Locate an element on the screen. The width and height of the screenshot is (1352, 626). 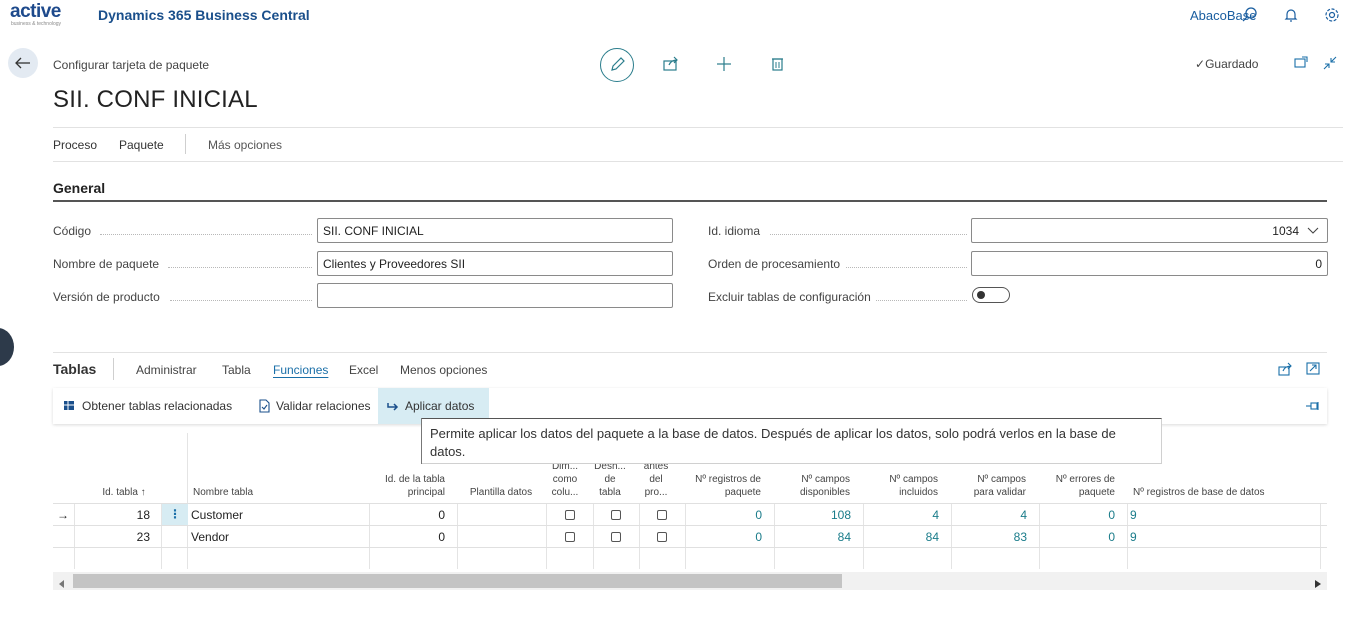
row-menu-button: ⋮ is located at coordinates (175, 514).